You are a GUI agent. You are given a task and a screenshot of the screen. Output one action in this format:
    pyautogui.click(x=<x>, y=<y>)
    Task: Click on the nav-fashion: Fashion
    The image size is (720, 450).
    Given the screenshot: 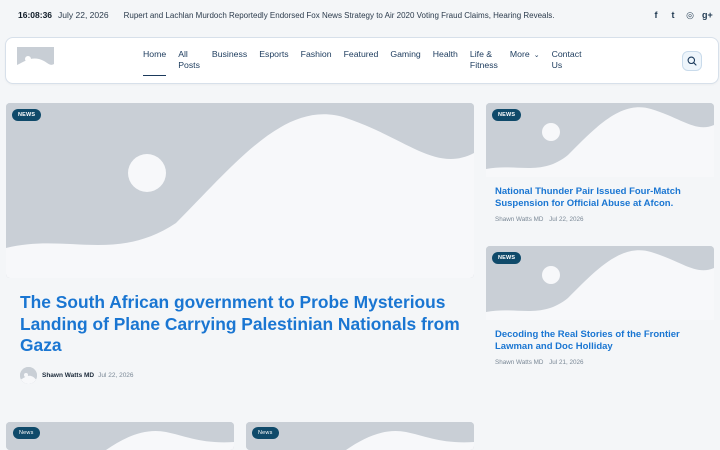 What is the action you would take?
    pyautogui.click(x=316, y=60)
    